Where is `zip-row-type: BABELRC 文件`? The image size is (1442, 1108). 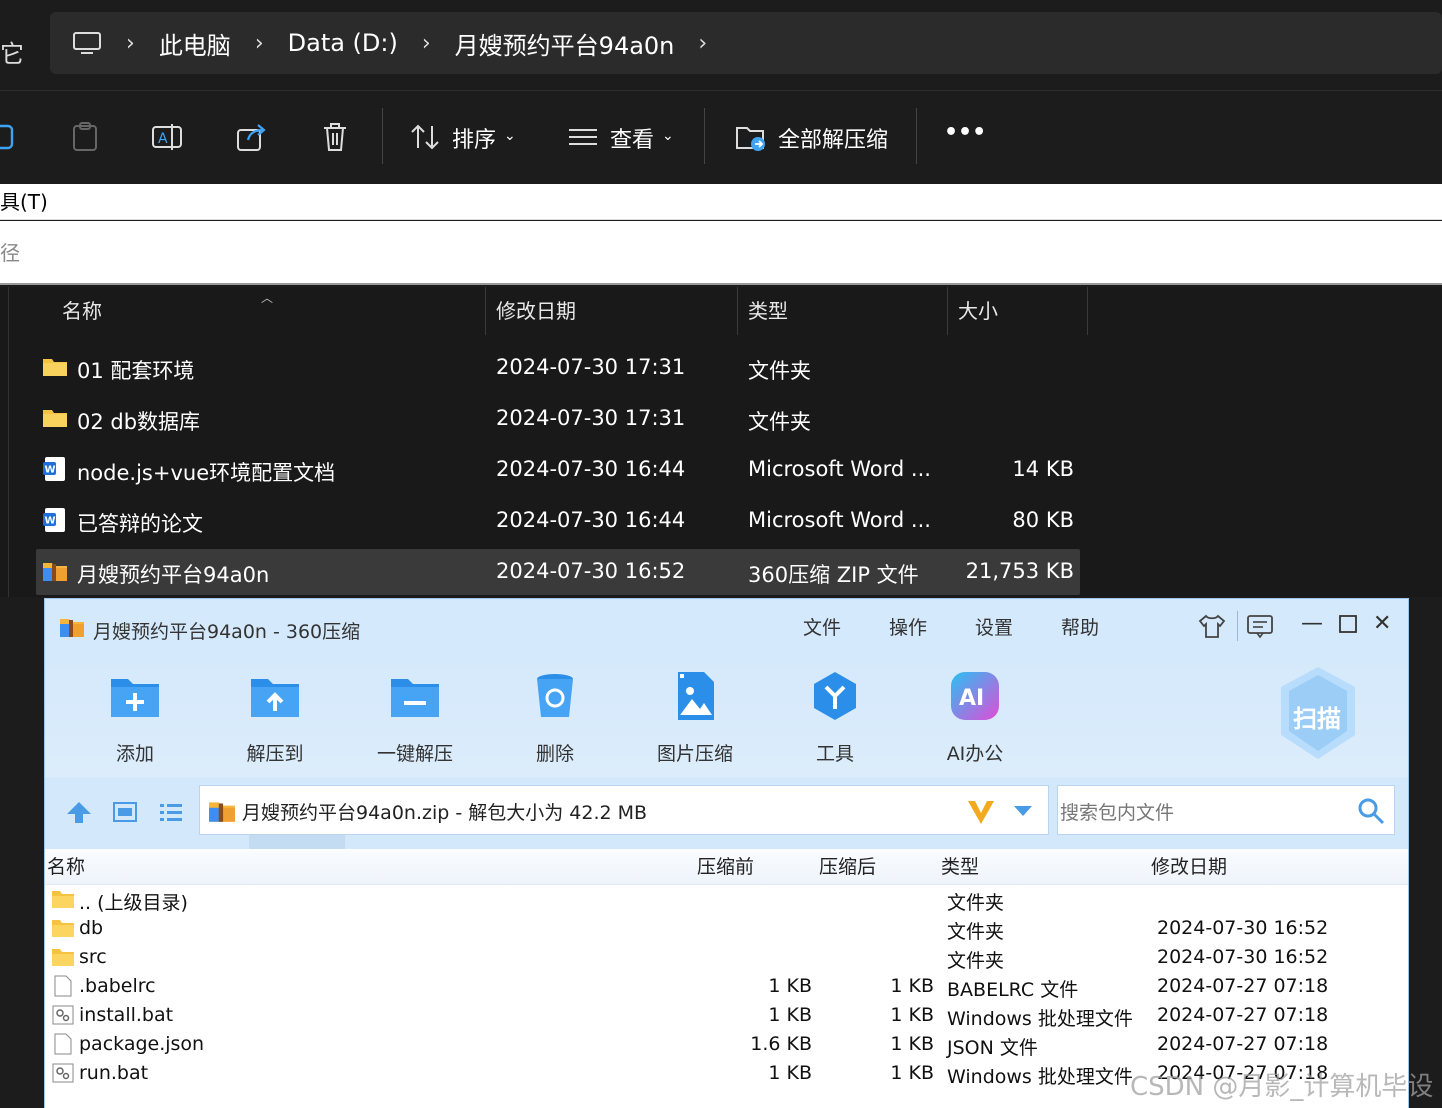 zip-row-type: BABELRC 文件 is located at coordinates (1013, 990).